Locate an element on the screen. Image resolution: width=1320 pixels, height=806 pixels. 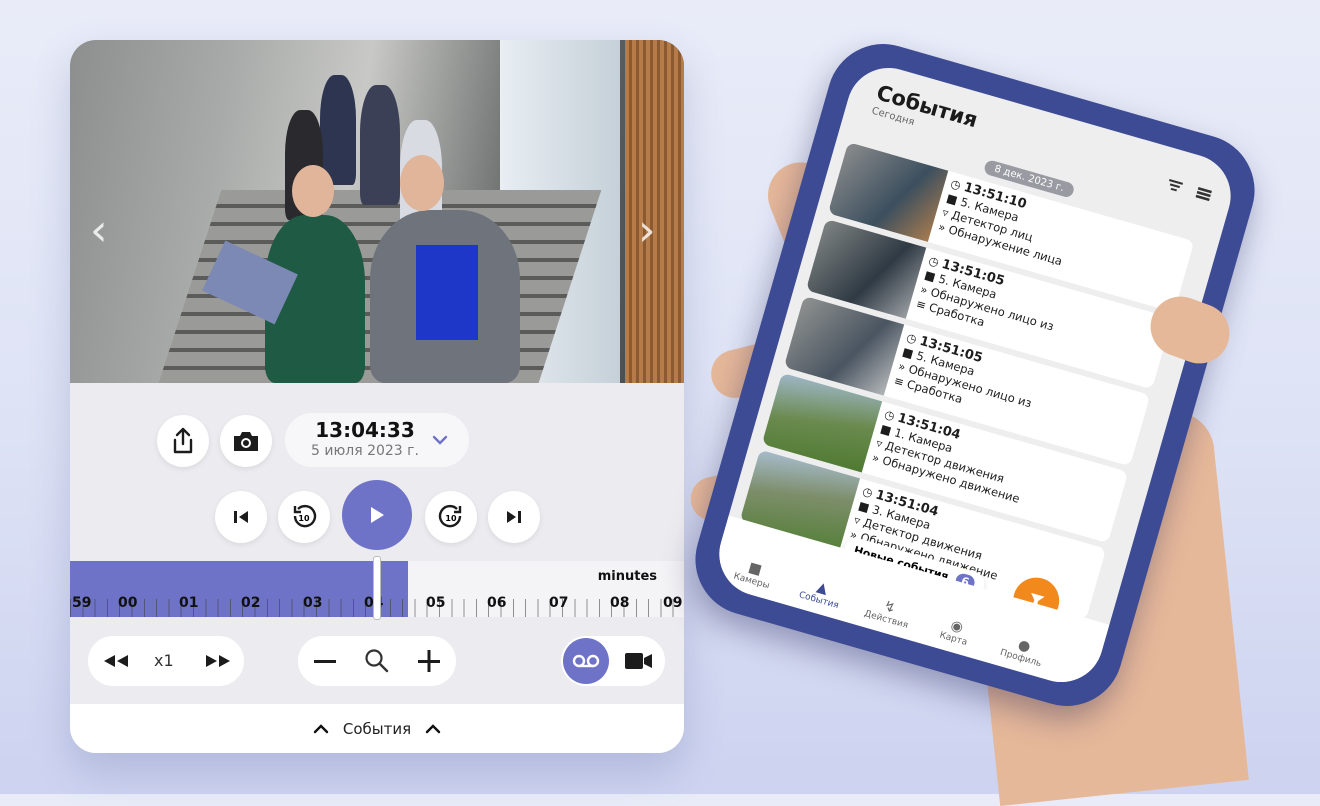
speed-value: x1 is located at coordinates (164, 660).